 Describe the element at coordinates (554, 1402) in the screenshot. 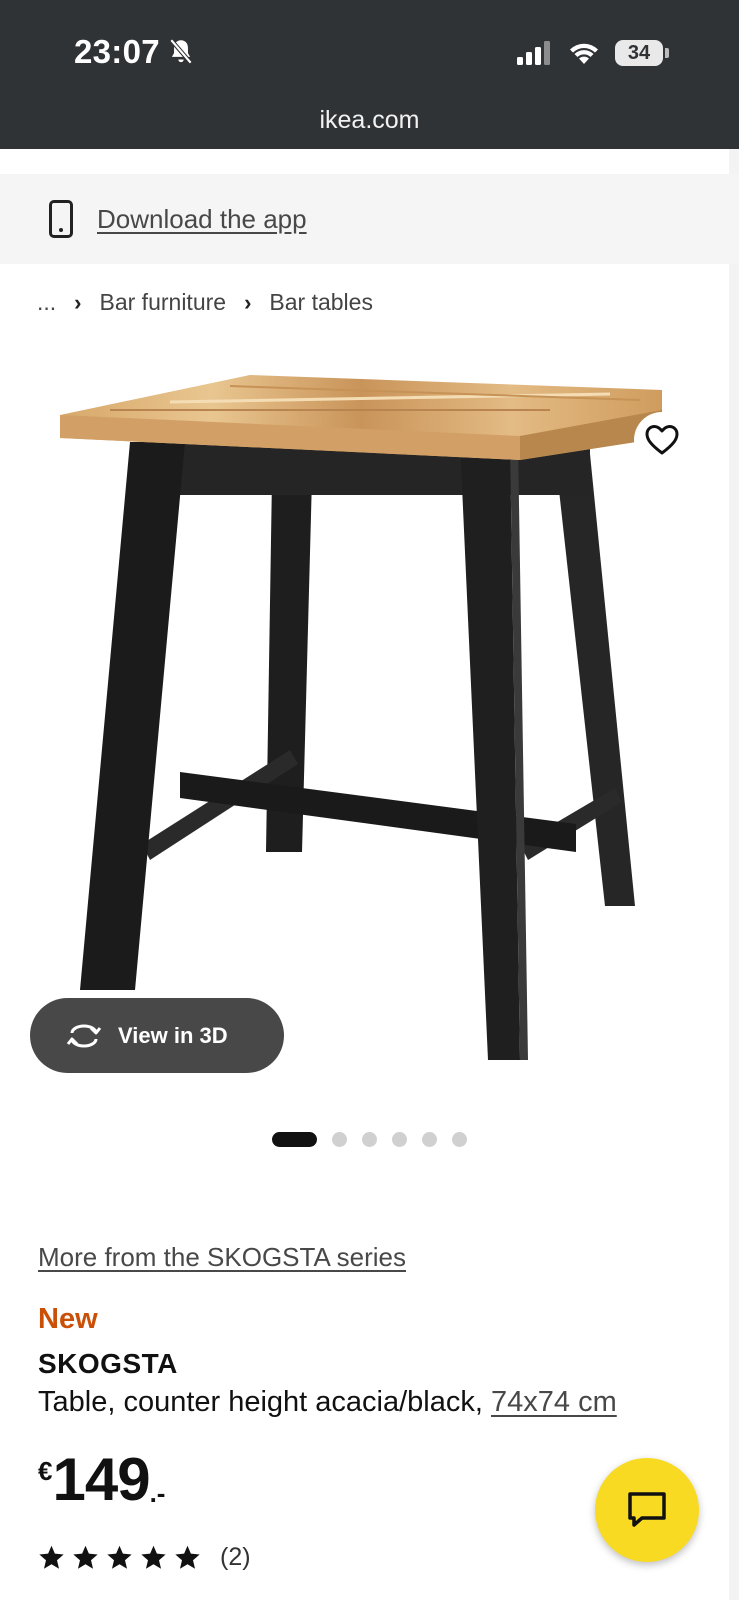

I see `product-size-link: 74x74 cm` at that location.